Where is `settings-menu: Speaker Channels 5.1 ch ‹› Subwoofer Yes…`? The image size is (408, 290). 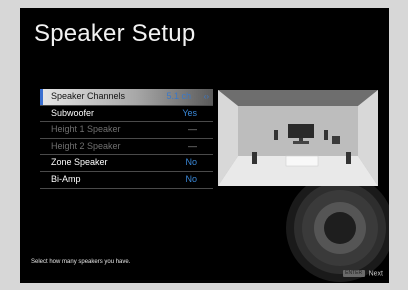 settings-menu: Speaker Channels 5.1 ch ‹› Subwoofer Yes… is located at coordinates (126, 139).